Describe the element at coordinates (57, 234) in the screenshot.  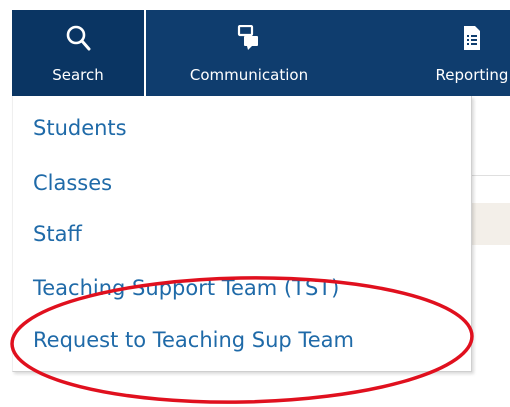
I see `menu-item-staff: Staff` at that location.